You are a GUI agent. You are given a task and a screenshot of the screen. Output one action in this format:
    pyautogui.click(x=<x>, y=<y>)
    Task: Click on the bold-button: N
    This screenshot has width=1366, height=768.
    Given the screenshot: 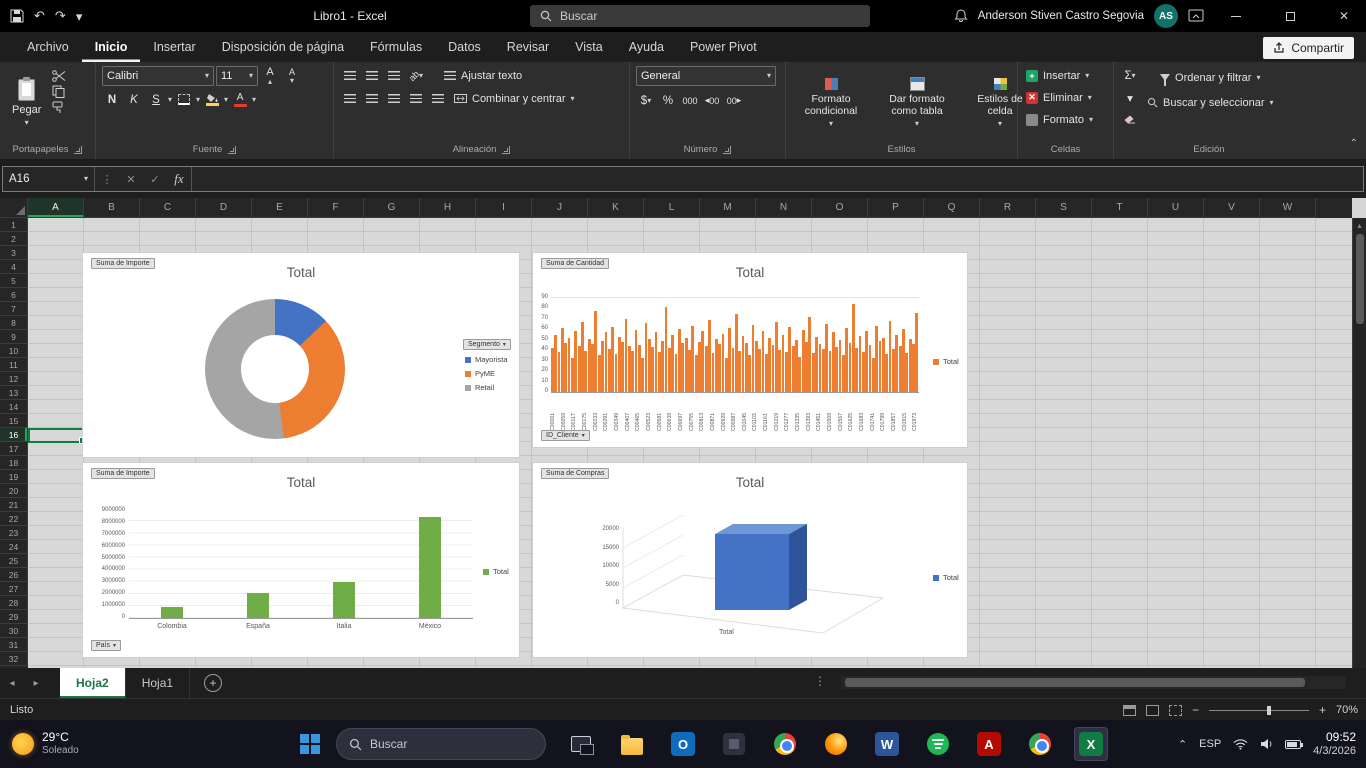 What is the action you would take?
    pyautogui.click(x=112, y=99)
    